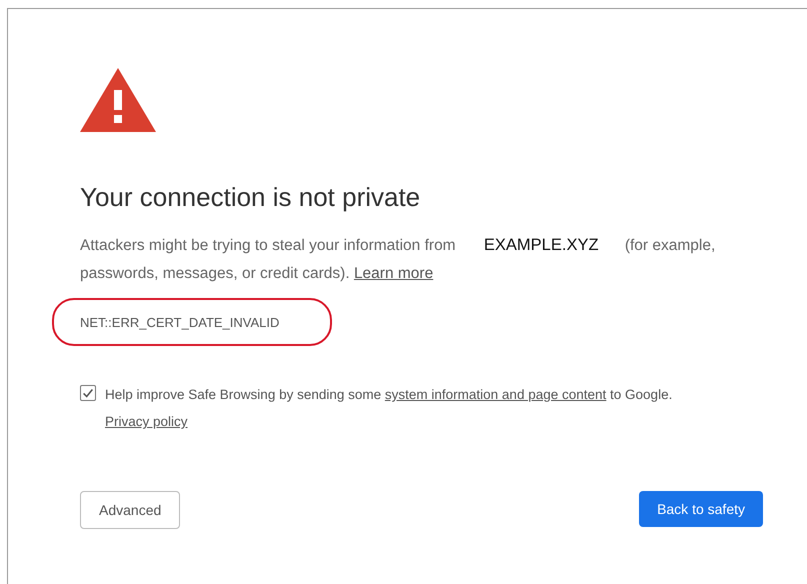 The image size is (807, 584). Describe the element at coordinates (130, 510) in the screenshot. I see `advanced-button: Advanced` at that location.